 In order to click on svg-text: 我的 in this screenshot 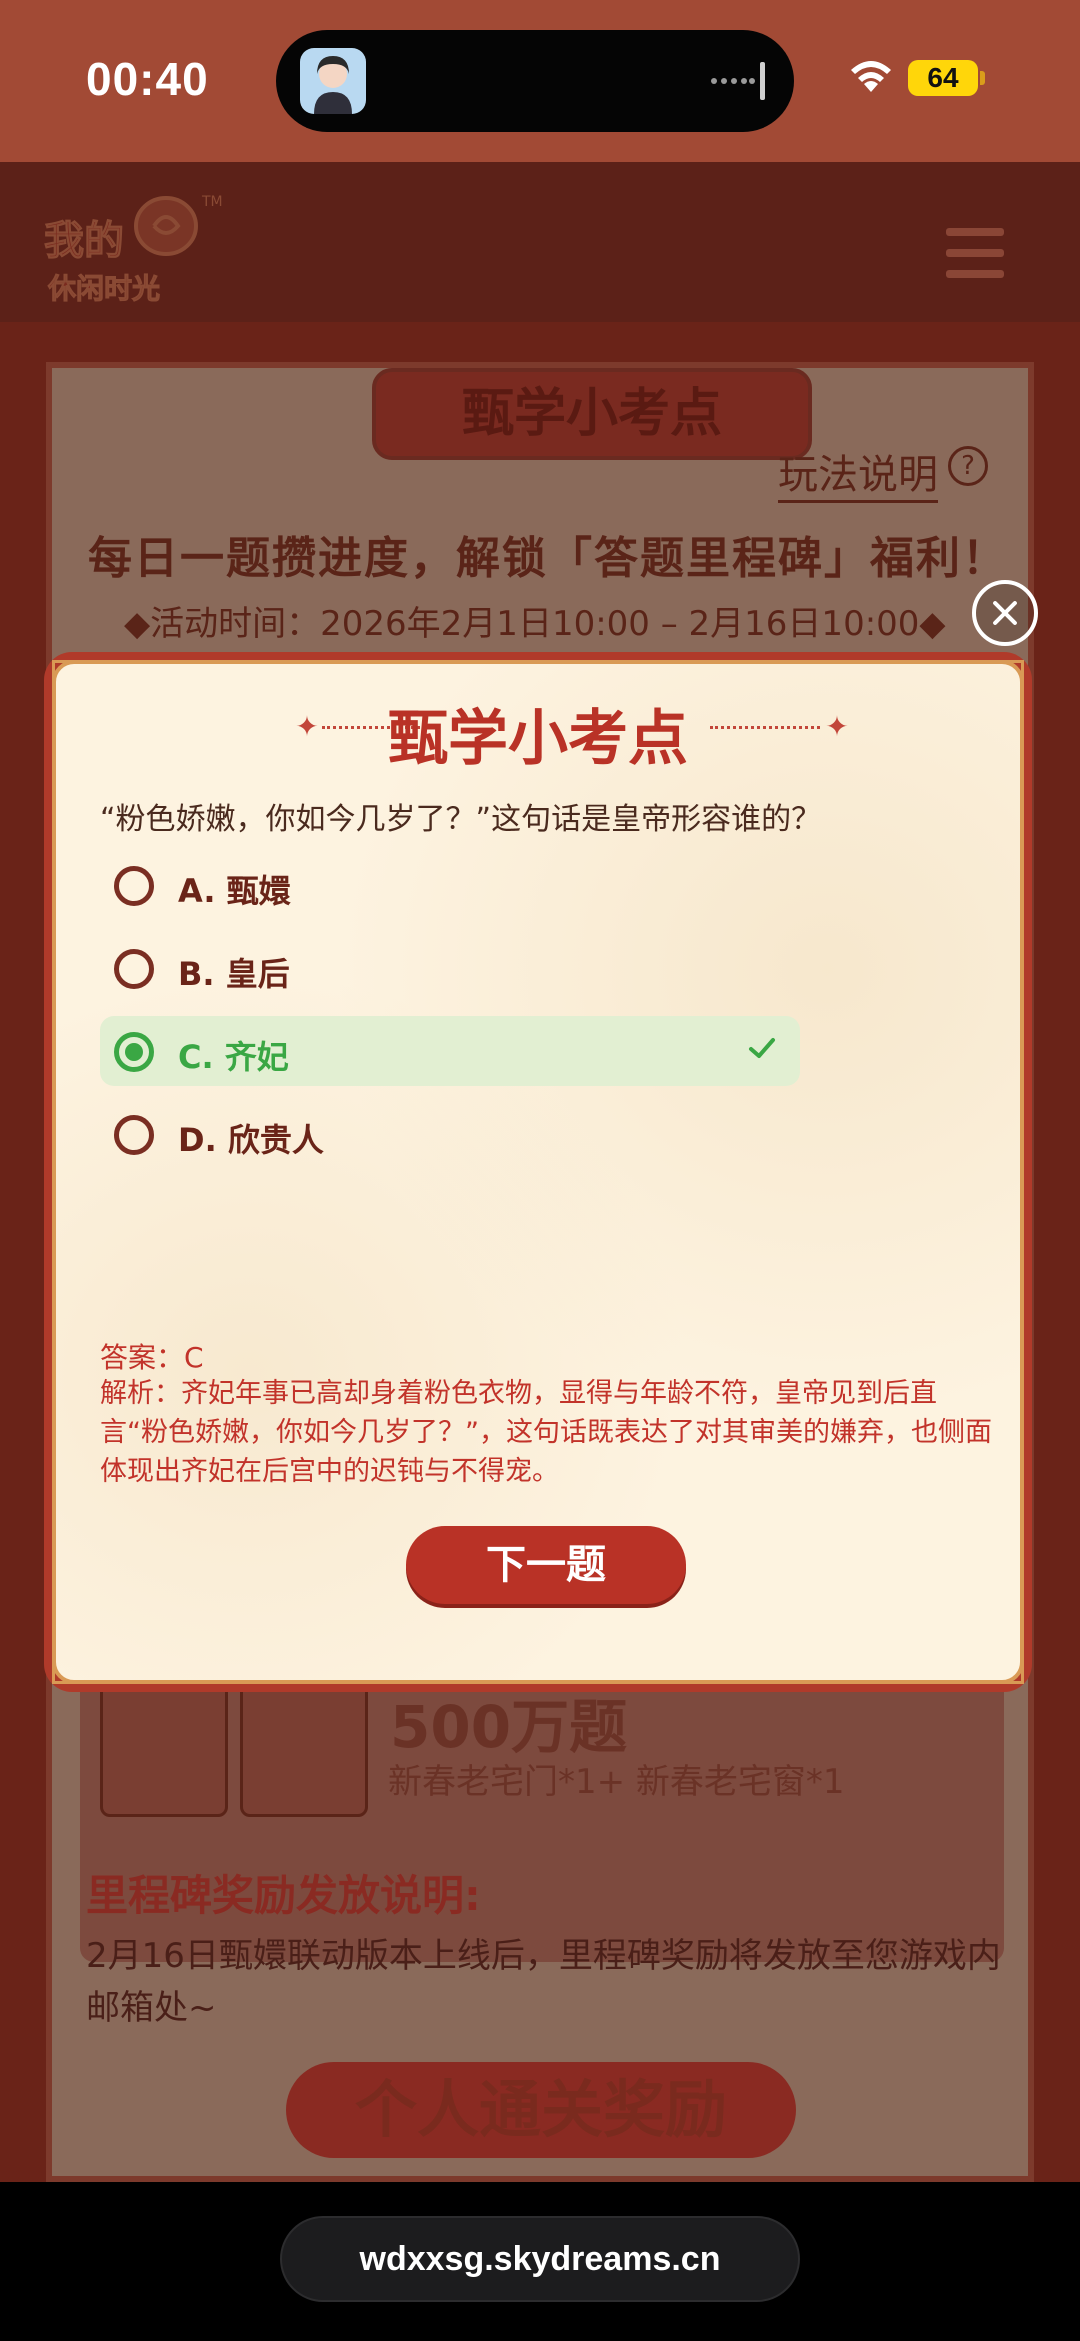, I will do `click(84, 241)`.